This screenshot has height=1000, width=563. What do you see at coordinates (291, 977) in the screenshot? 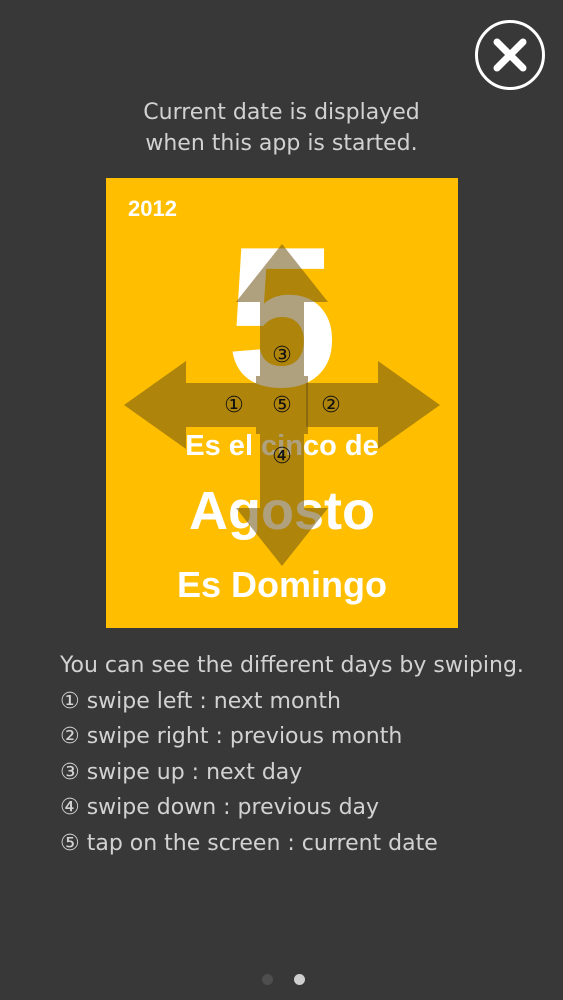
I see `page-indicator` at bounding box center [291, 977].